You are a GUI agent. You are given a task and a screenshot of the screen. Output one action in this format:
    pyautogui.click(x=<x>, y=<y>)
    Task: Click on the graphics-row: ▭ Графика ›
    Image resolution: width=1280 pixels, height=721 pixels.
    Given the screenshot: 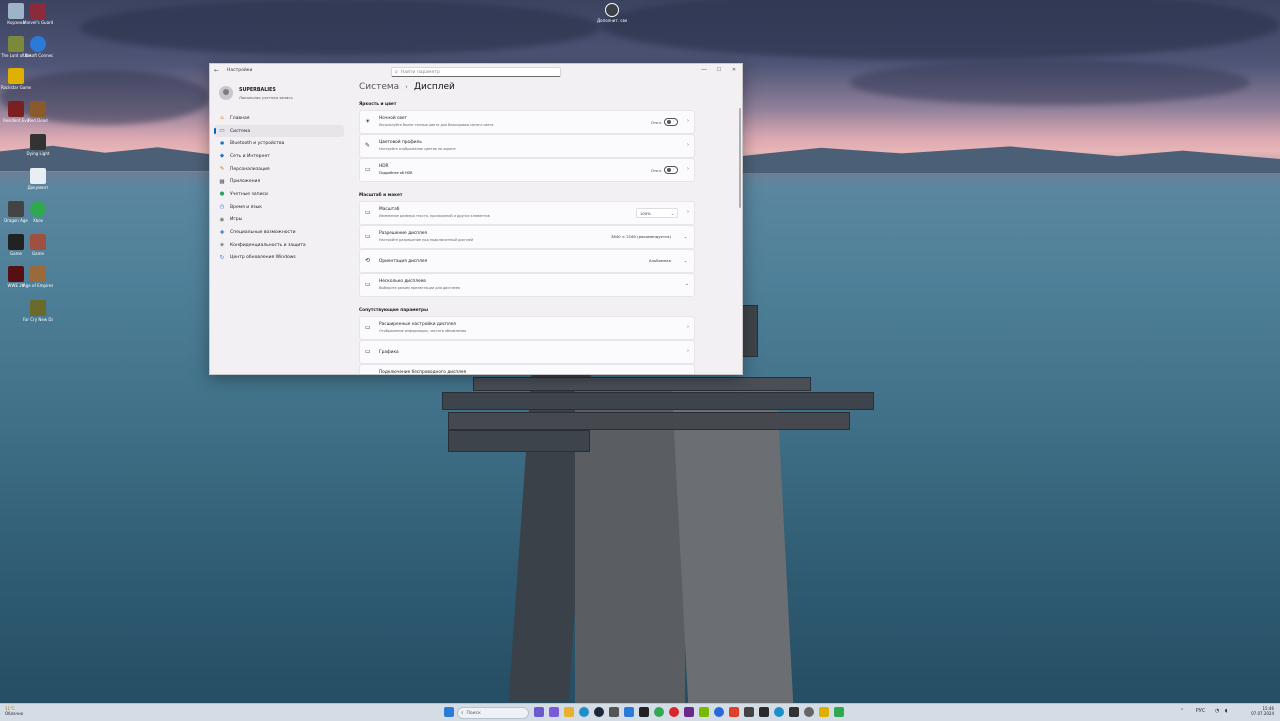 What is the action you would take?
    pyautogui.click(x=527, y=352)
    